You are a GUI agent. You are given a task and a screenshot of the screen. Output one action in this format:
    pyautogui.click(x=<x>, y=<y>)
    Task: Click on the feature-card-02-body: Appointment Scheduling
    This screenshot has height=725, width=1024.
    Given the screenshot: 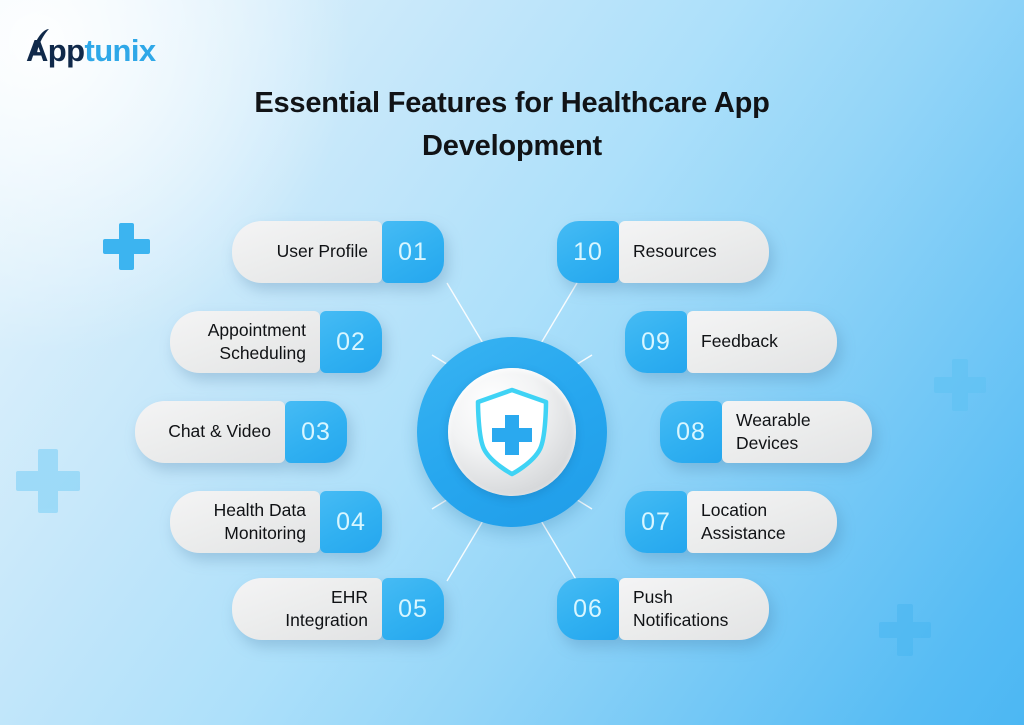 What is the action you would take?
    pyautogui.click(x=245, y=342)
    